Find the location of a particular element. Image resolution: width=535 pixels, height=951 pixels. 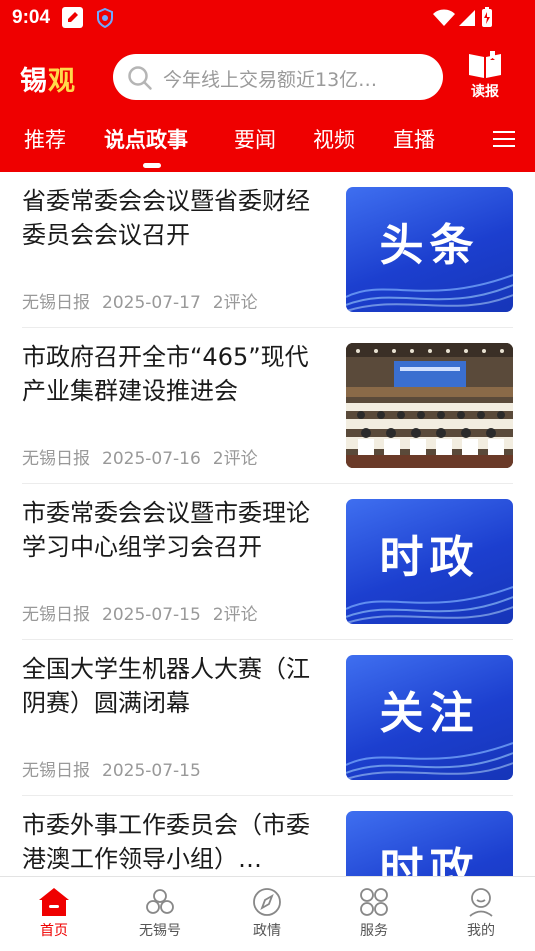

tab-headlines: 要闻 is located at coordinates (255, 139).